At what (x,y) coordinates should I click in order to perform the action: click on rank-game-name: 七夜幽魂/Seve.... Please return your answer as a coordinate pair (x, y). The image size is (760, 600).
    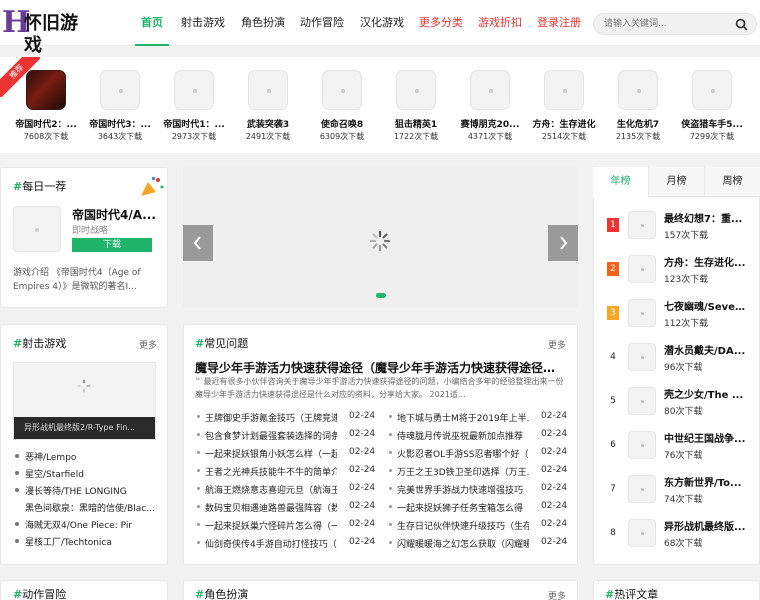
    Looking at the image, I should click on (705, 305).